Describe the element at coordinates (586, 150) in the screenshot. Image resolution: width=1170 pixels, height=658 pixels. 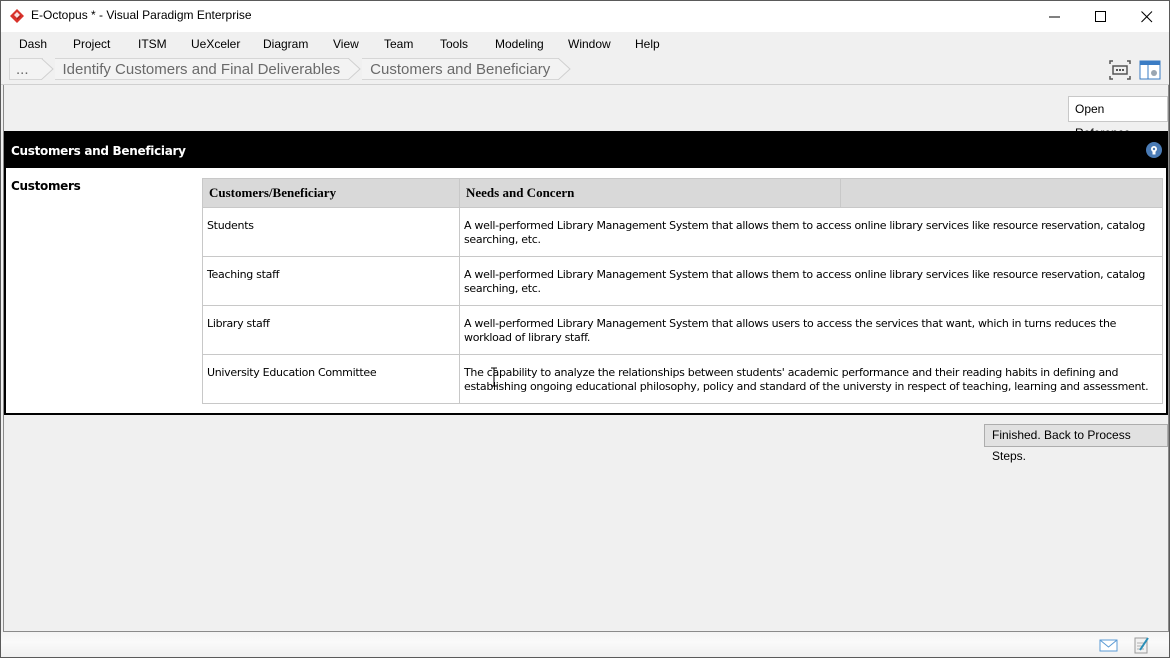
I see `panel-header: Customers and Beneficiary` at that location.